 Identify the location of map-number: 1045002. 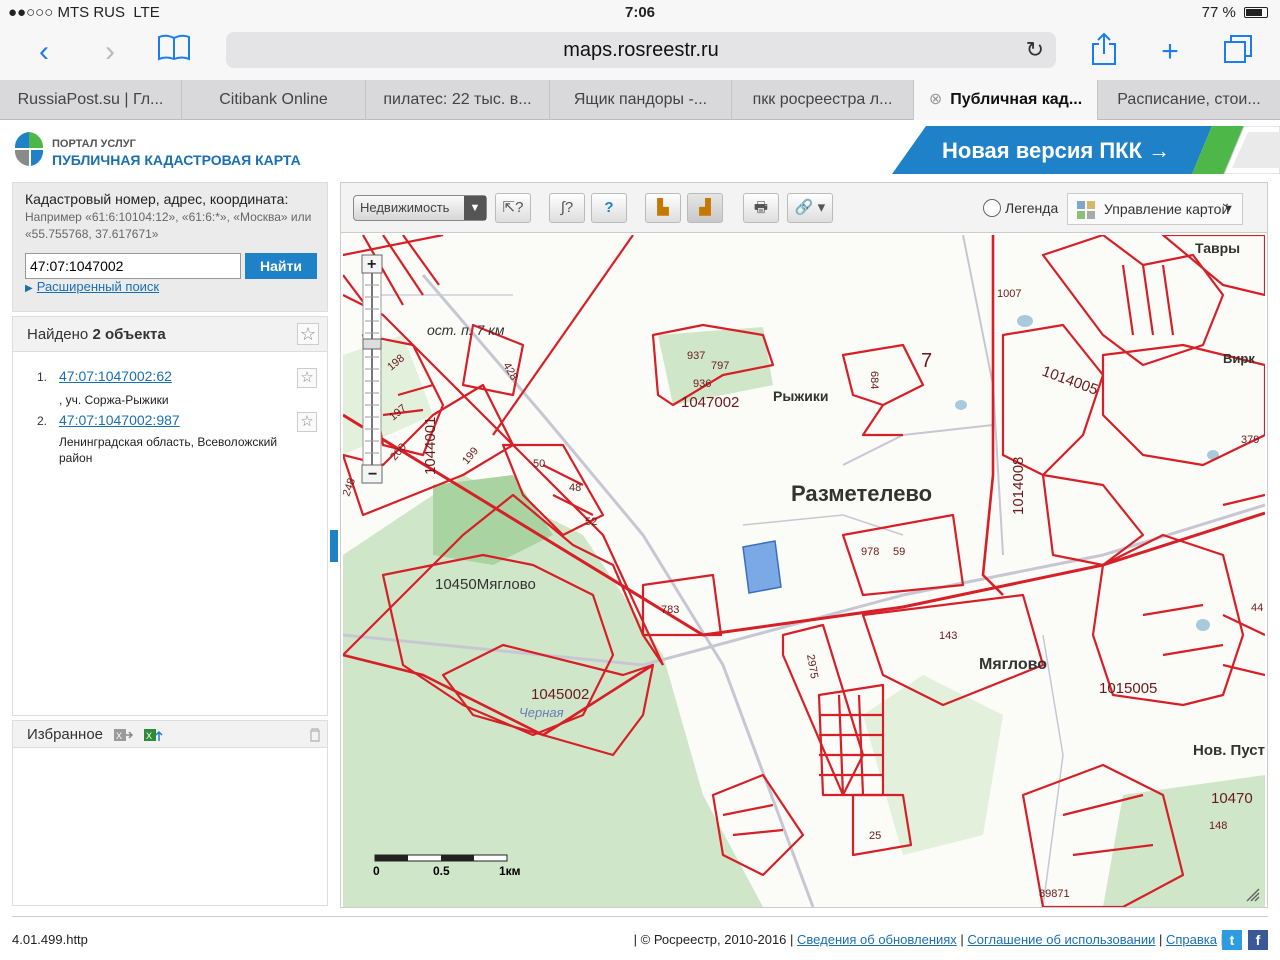
(560, 694).